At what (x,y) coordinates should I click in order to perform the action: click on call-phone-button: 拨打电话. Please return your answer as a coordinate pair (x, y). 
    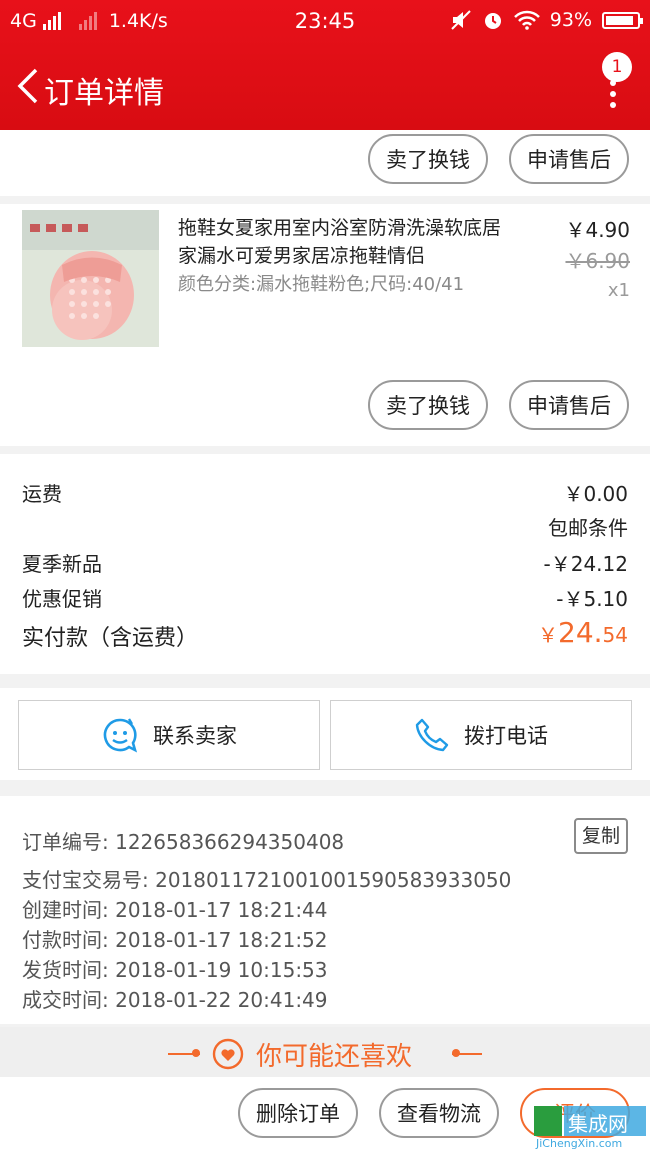
    Looking at the image, I should click on (481, 735).